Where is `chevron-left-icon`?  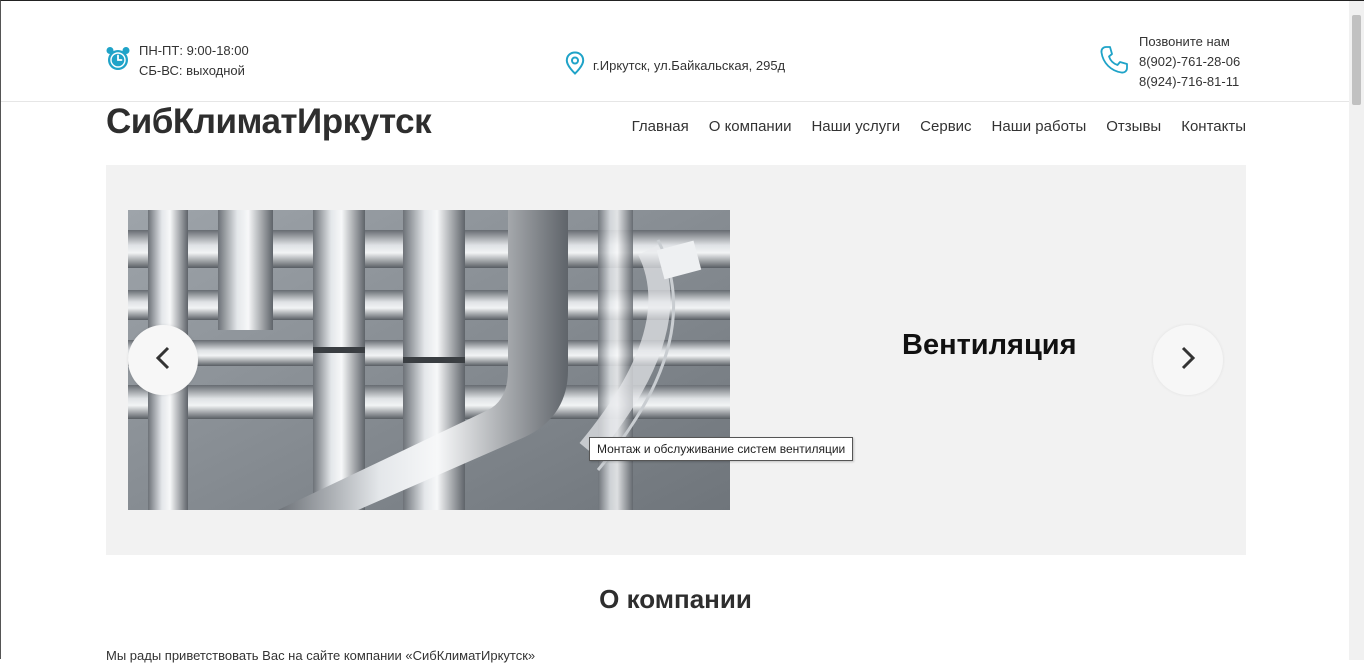 chevron-left-icon is located at coordinates (163, 360).